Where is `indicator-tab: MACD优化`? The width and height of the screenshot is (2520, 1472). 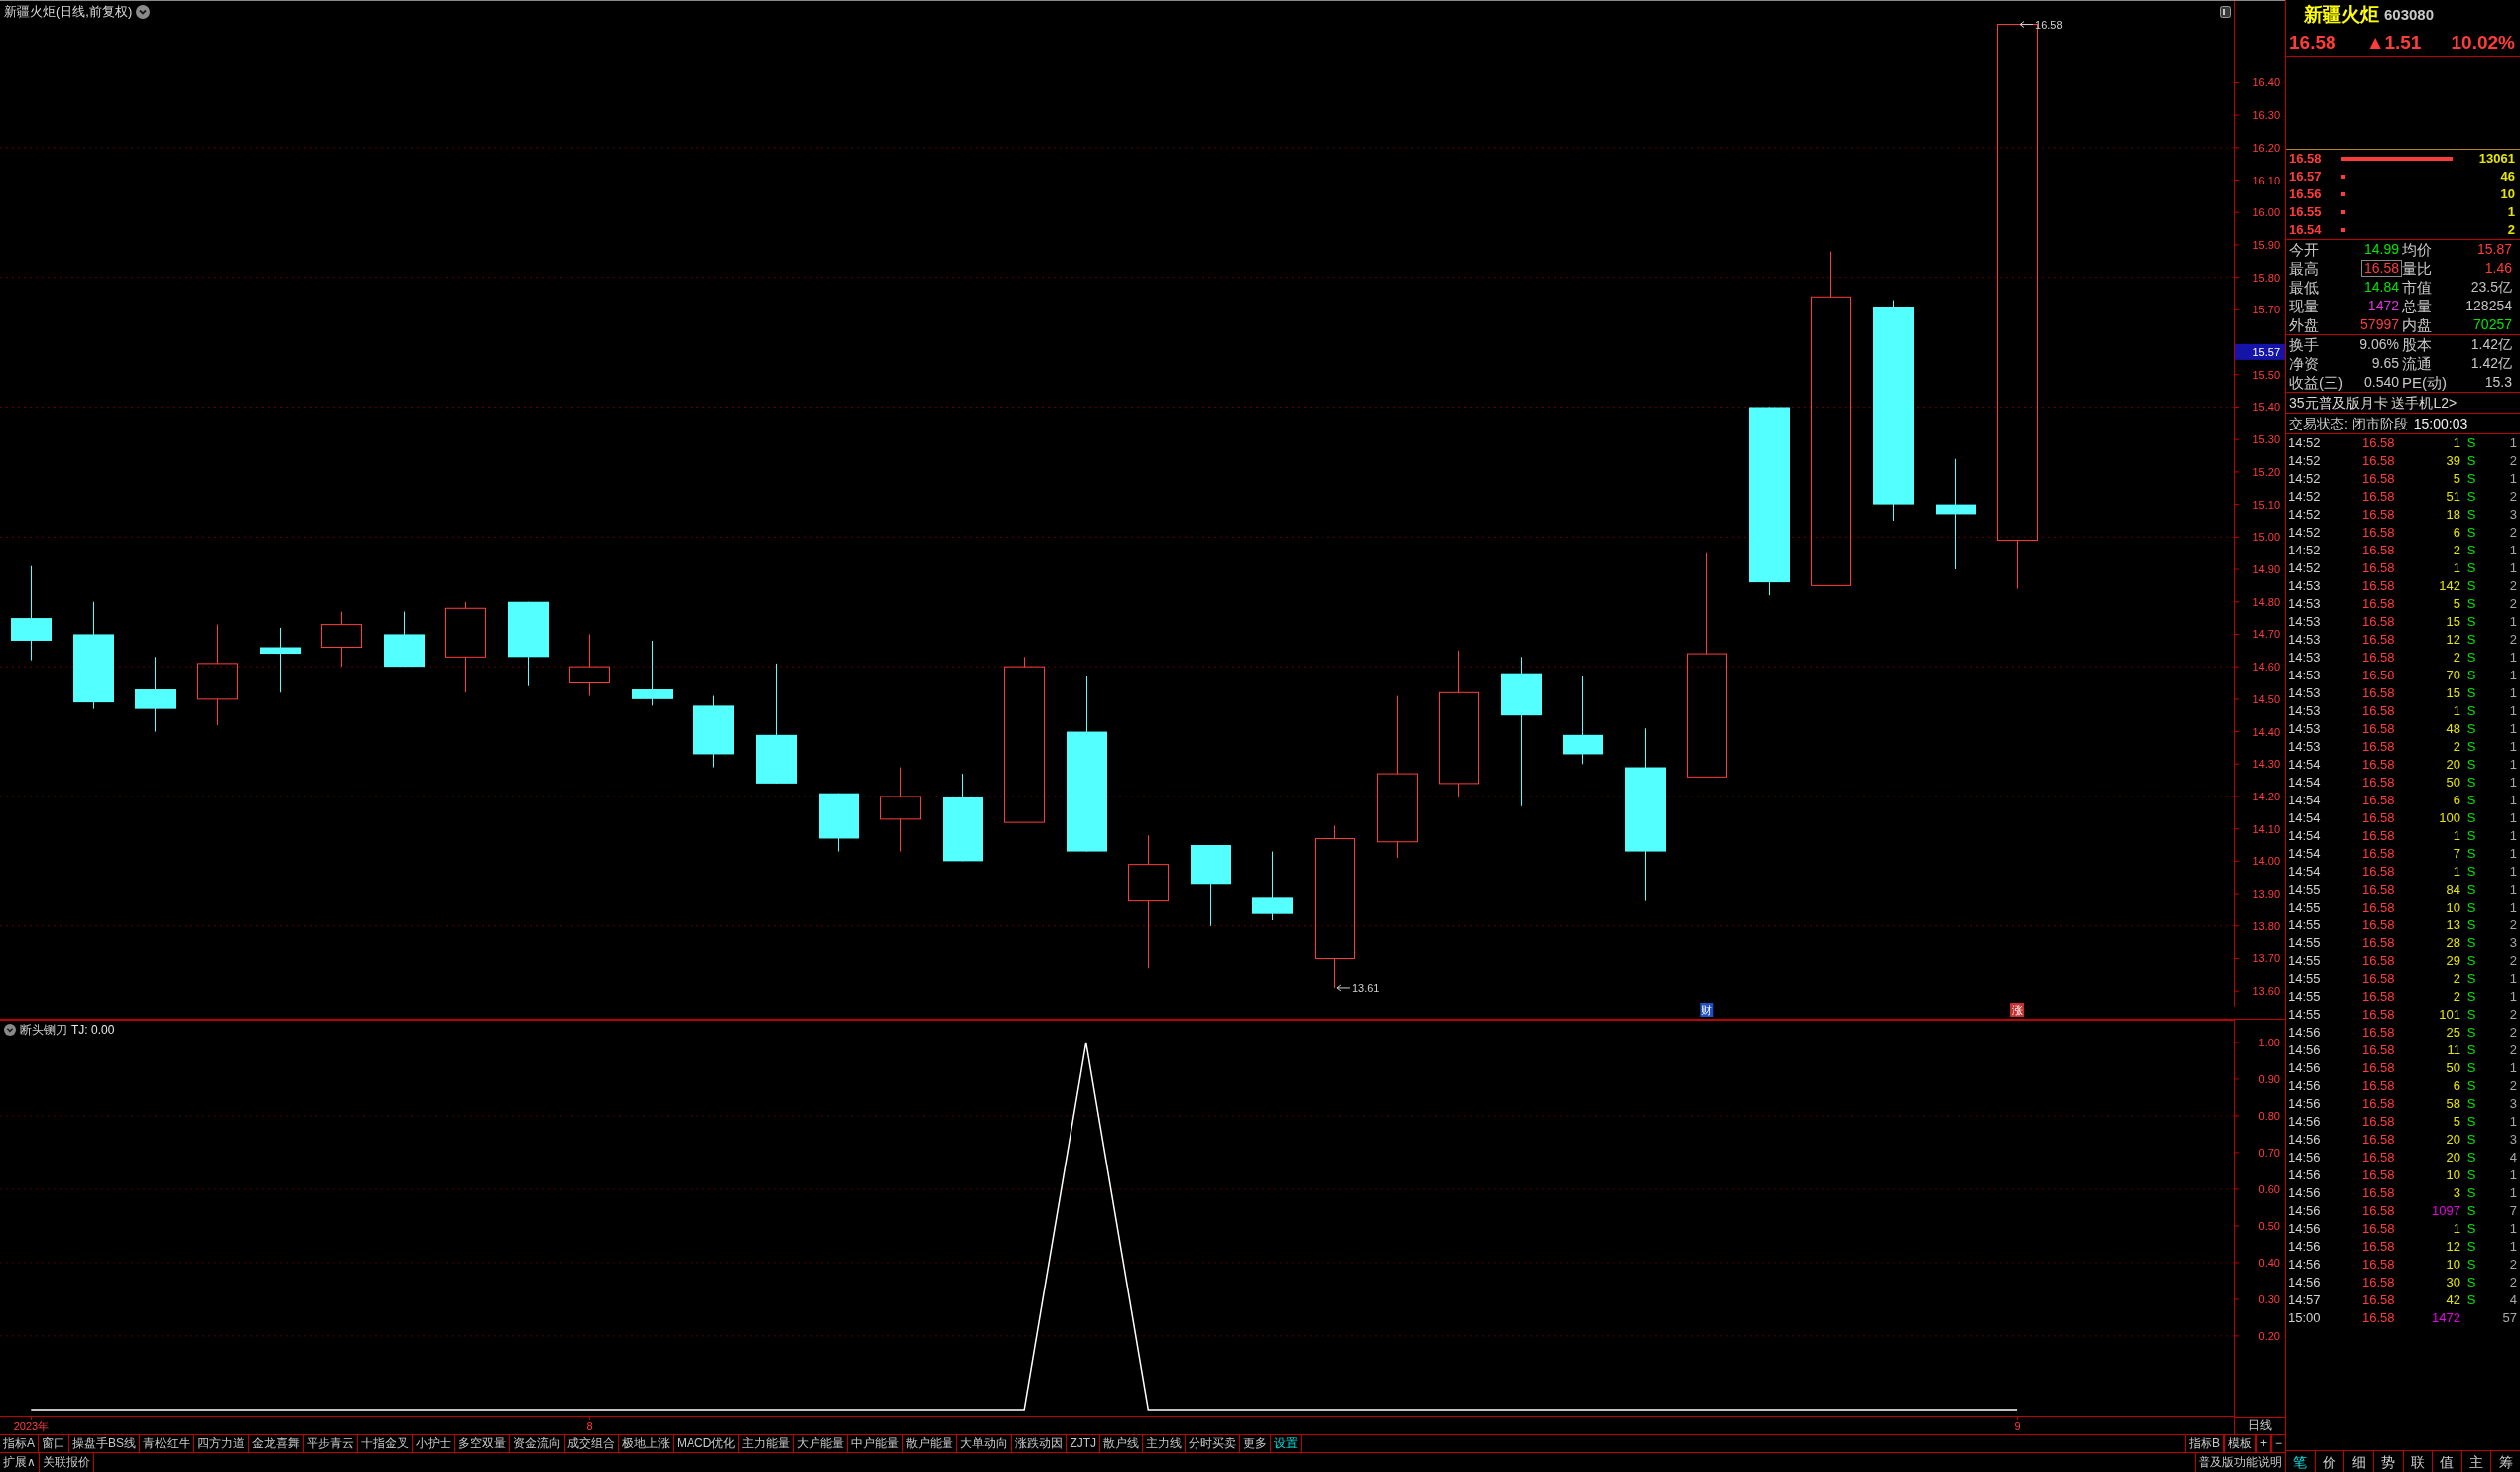 indicator-tab: MACD优化 is located at coordinates (707, 1443).